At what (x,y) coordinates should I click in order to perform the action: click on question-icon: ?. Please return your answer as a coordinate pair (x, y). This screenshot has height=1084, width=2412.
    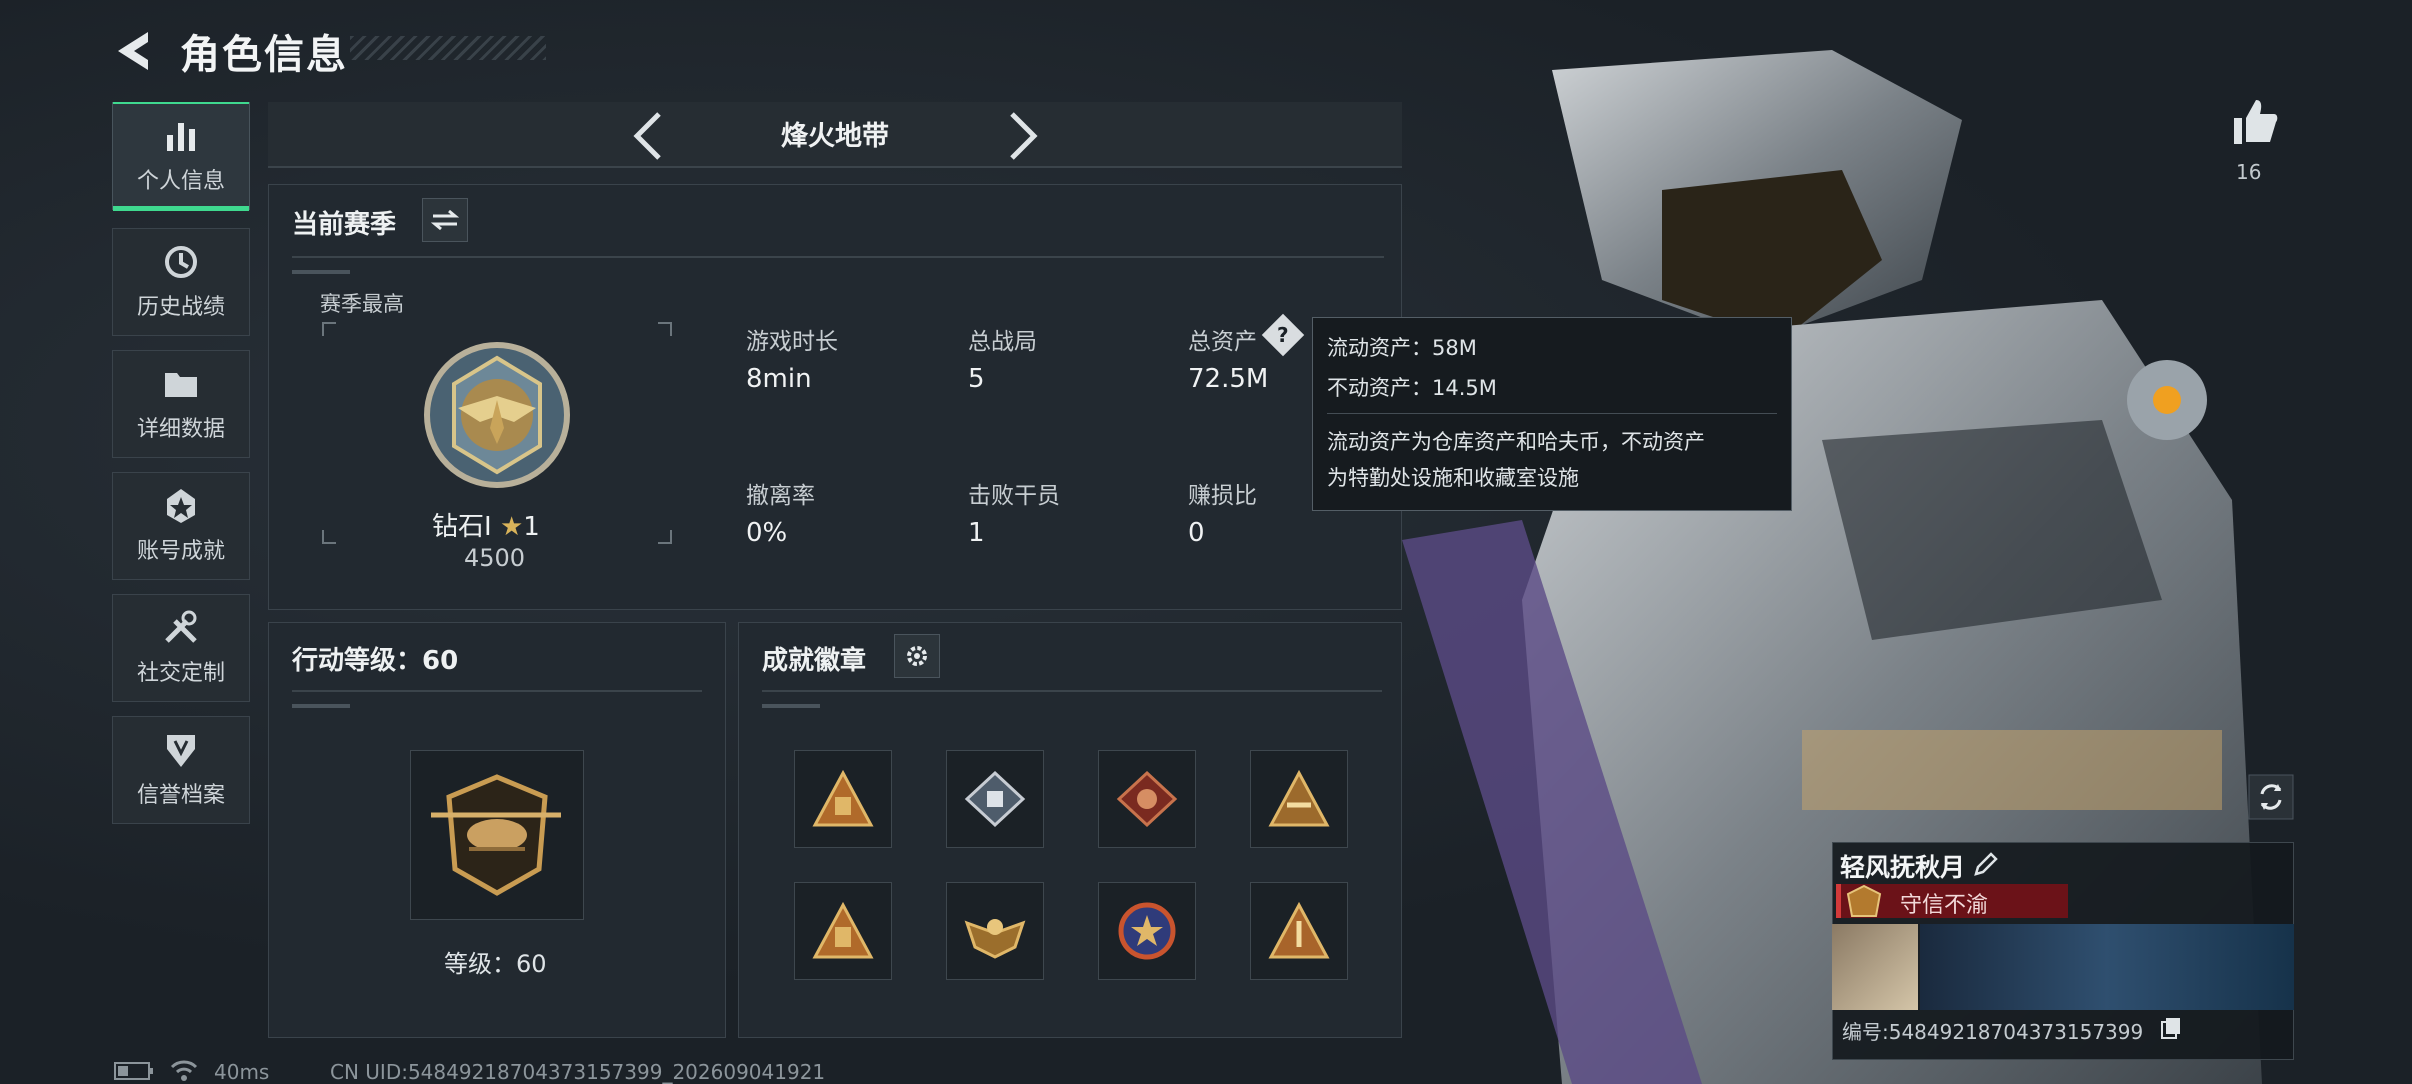
    Looking at the image, I should click on (1283, 334).